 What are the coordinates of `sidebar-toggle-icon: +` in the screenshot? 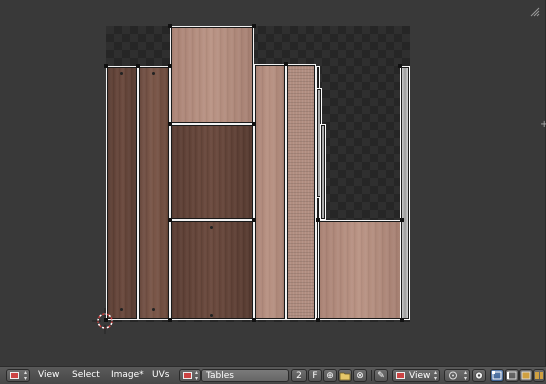 It's located at (543, 125).